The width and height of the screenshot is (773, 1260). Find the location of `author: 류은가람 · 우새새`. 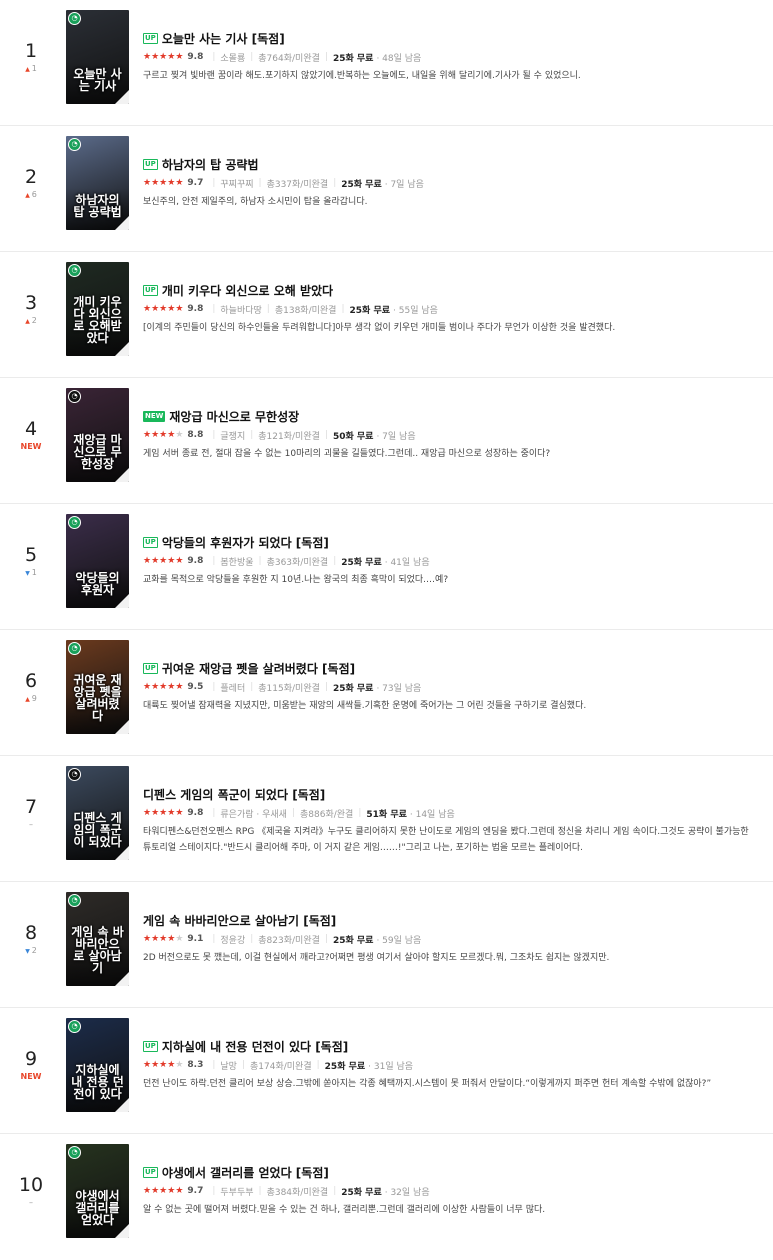

author: 류은가람 · 우새새 is located at coordinates (253, 814).